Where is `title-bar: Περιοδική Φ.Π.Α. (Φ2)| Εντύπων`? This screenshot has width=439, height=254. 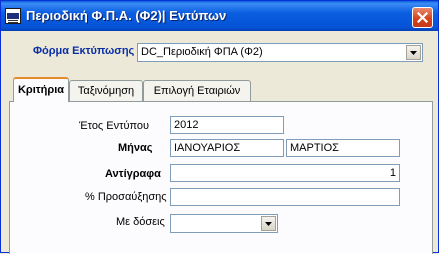 title-bar: Περιοδική Φ.Π.Α. (Φ2)| Εντύπων is located at coordinates (219, 16).